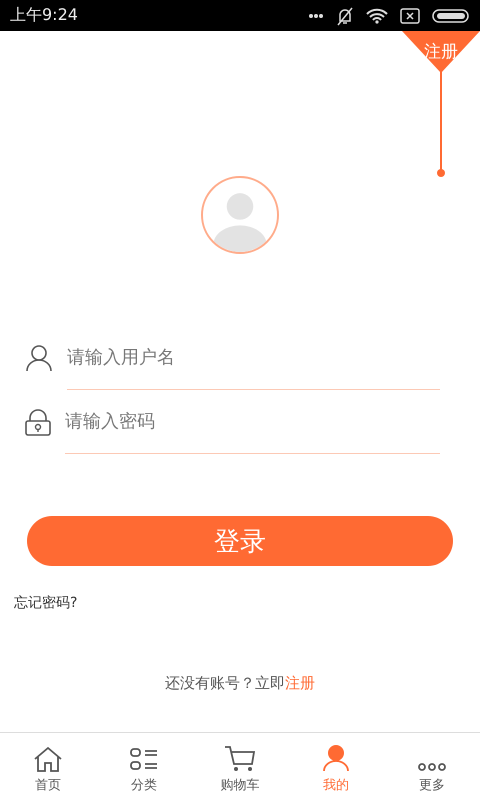  I want to click on tab-item: 购物车, so click(240, 766).